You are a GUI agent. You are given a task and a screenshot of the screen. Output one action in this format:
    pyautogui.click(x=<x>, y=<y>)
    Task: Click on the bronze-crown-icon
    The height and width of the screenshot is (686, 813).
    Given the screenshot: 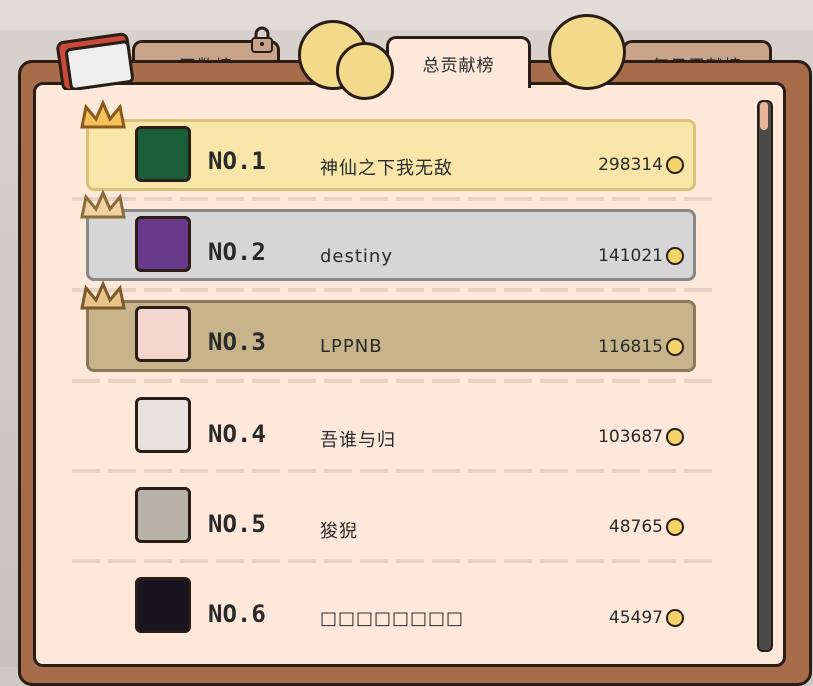 What is the action you would take?
    pyautogui.click(x=103, y=295)
    